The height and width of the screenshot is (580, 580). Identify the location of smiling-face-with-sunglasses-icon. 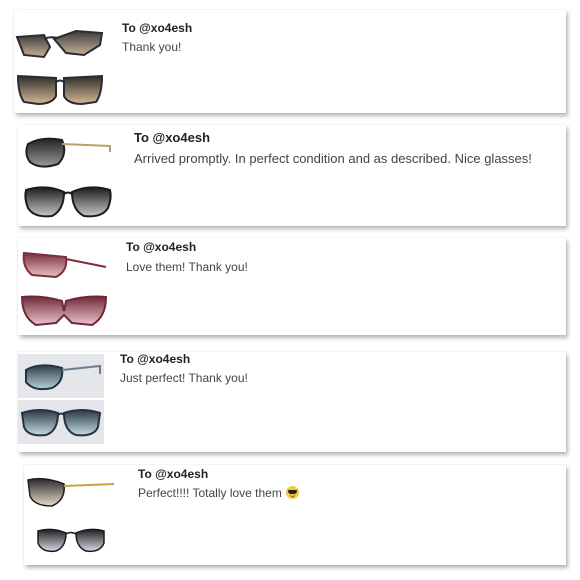
(292, 492).